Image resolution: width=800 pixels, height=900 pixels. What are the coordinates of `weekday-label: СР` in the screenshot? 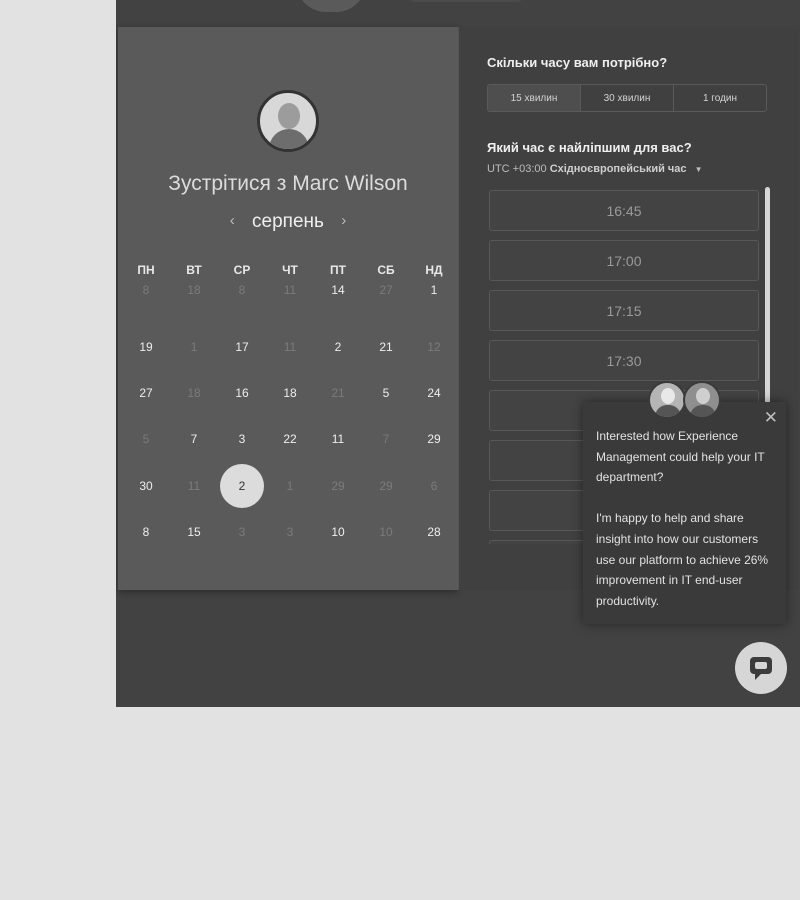 It's located at (242, 270).